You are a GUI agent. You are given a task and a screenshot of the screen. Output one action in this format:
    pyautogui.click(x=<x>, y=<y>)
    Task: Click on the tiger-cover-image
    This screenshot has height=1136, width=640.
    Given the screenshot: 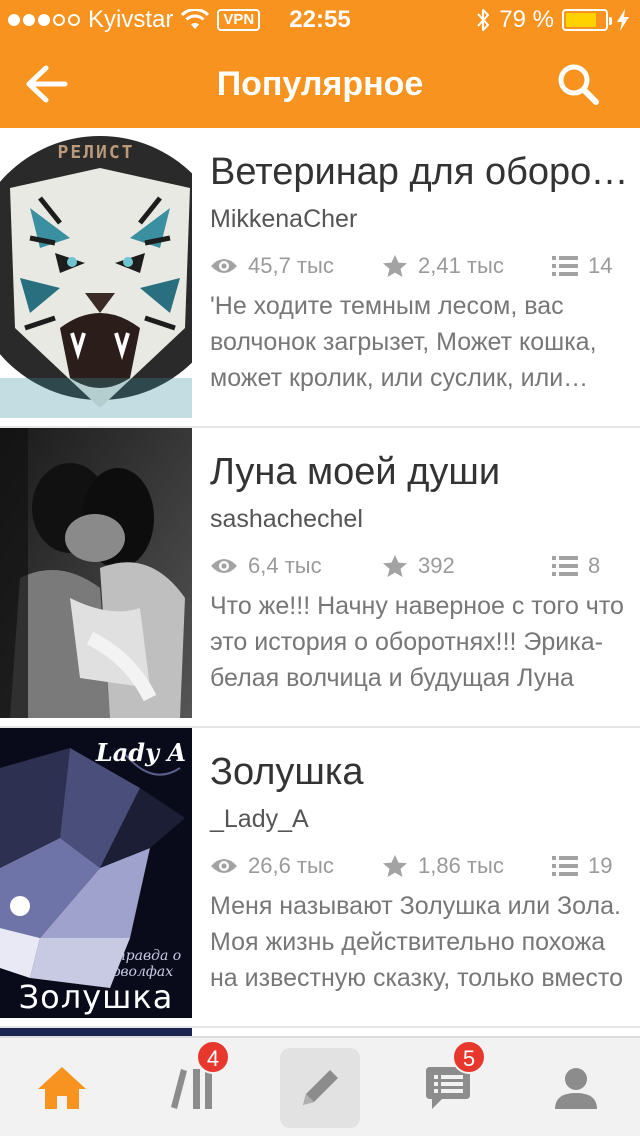 What is the action you would take?
    pyautogui.click(x=96, y=273)
    